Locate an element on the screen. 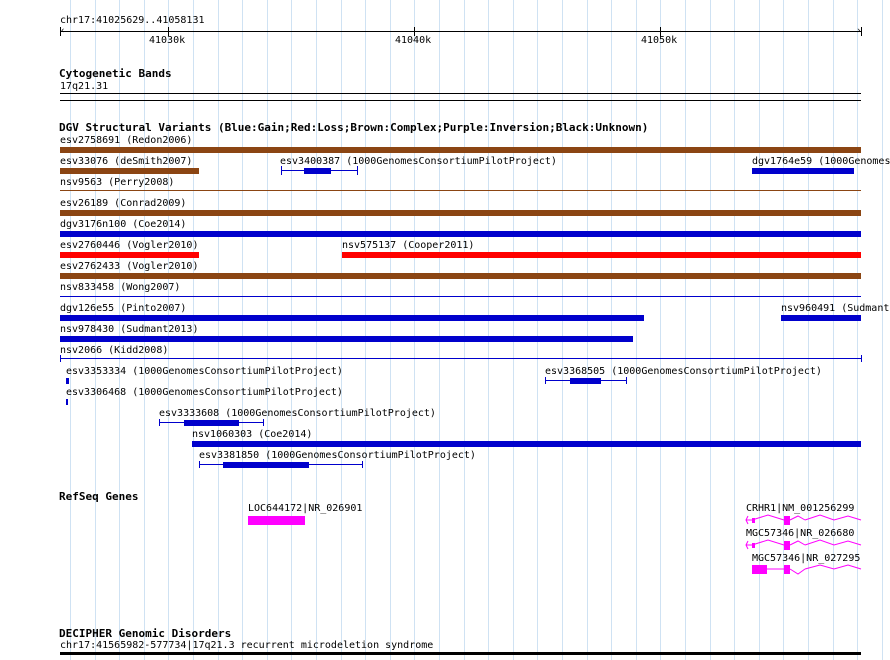 Image resolution: width=890 pixels, height=660 pixels. gene-structures is located at coordinates (803, 544).